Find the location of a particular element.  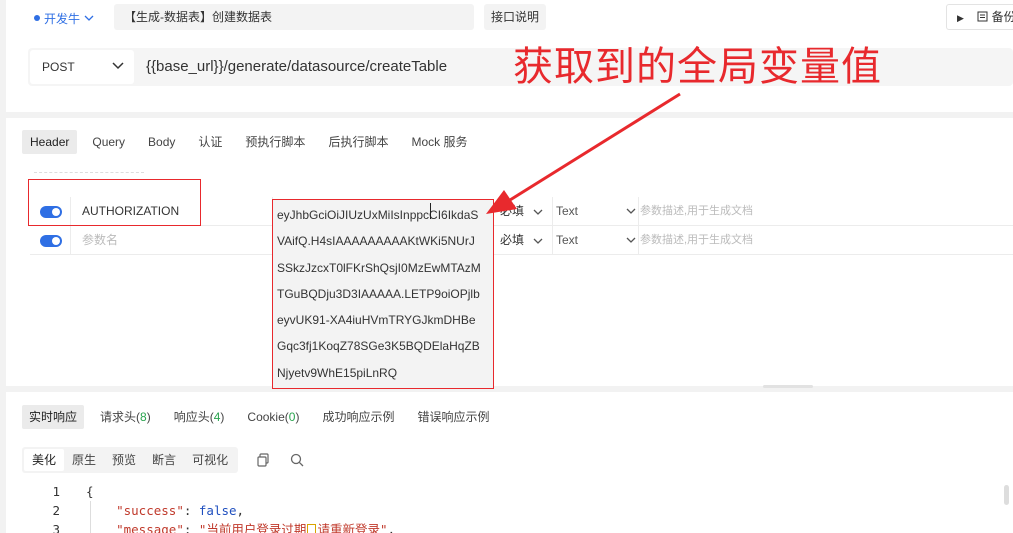

tab-post-script: 后执行脚本 is located at coordinates (358, 142).